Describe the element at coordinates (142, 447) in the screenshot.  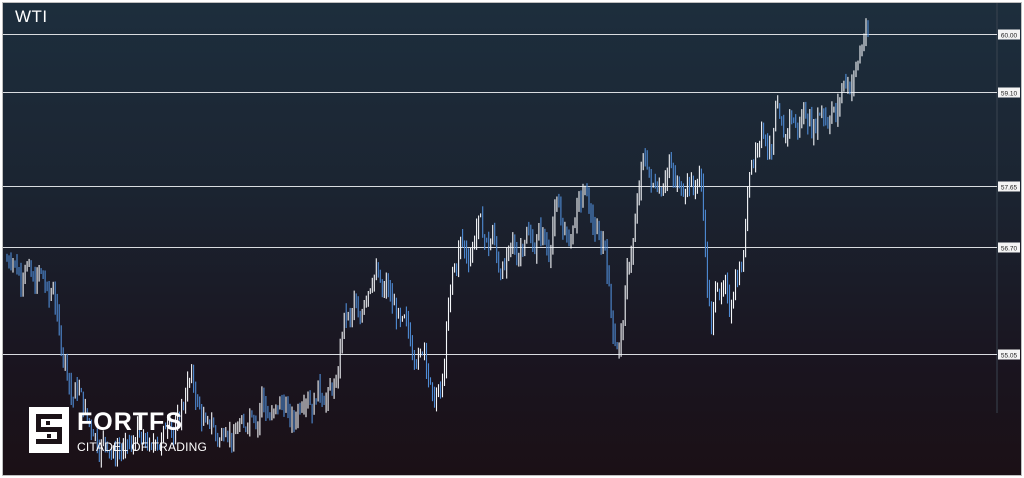
I see `brand-tagline: CITADEL OF TRADING` at that location.